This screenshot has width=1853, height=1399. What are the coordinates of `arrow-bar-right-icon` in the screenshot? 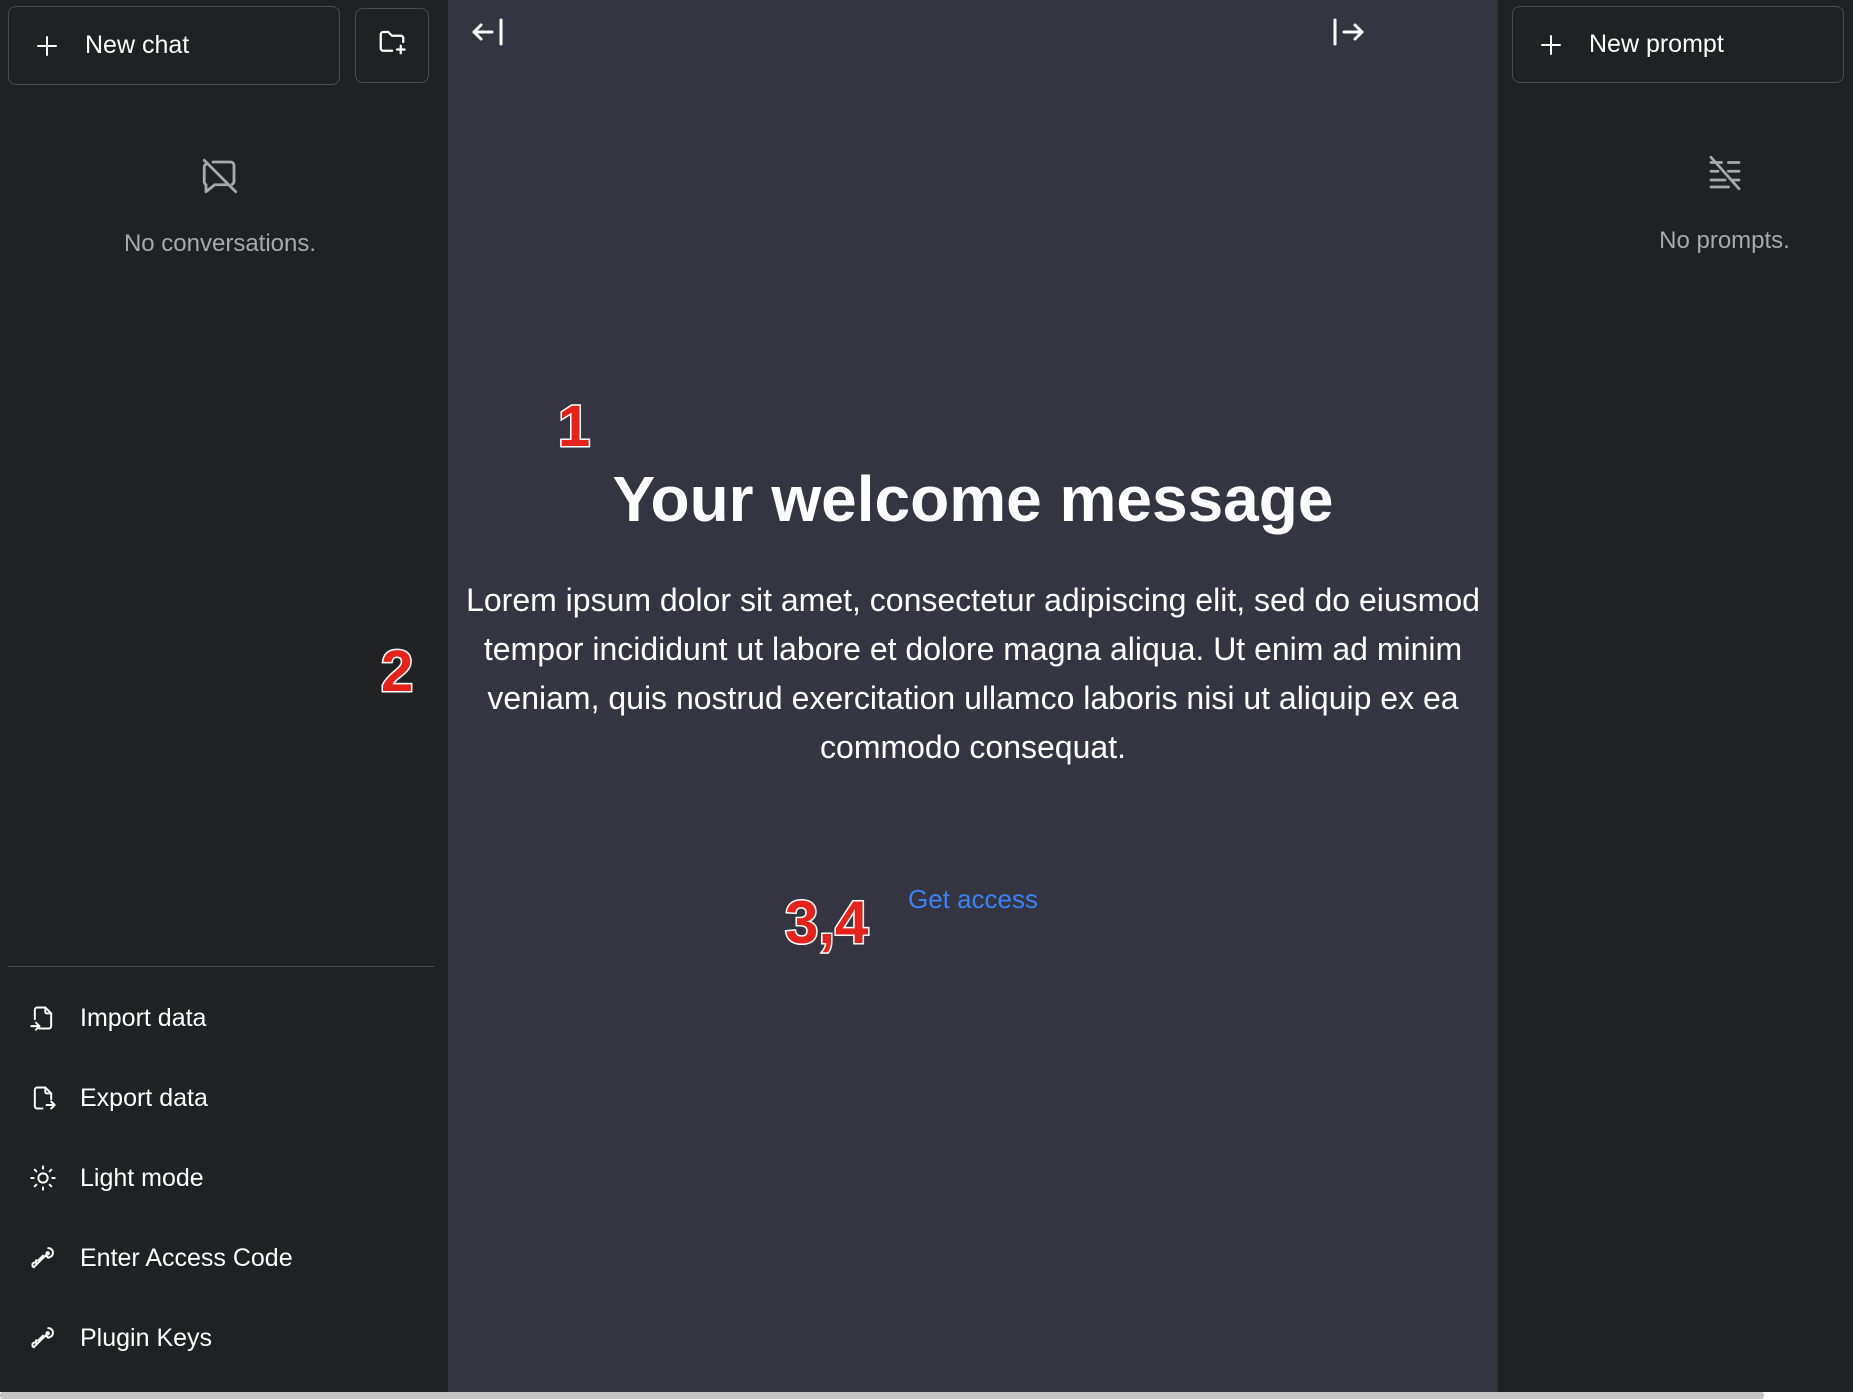 It's located at (1348, 34).